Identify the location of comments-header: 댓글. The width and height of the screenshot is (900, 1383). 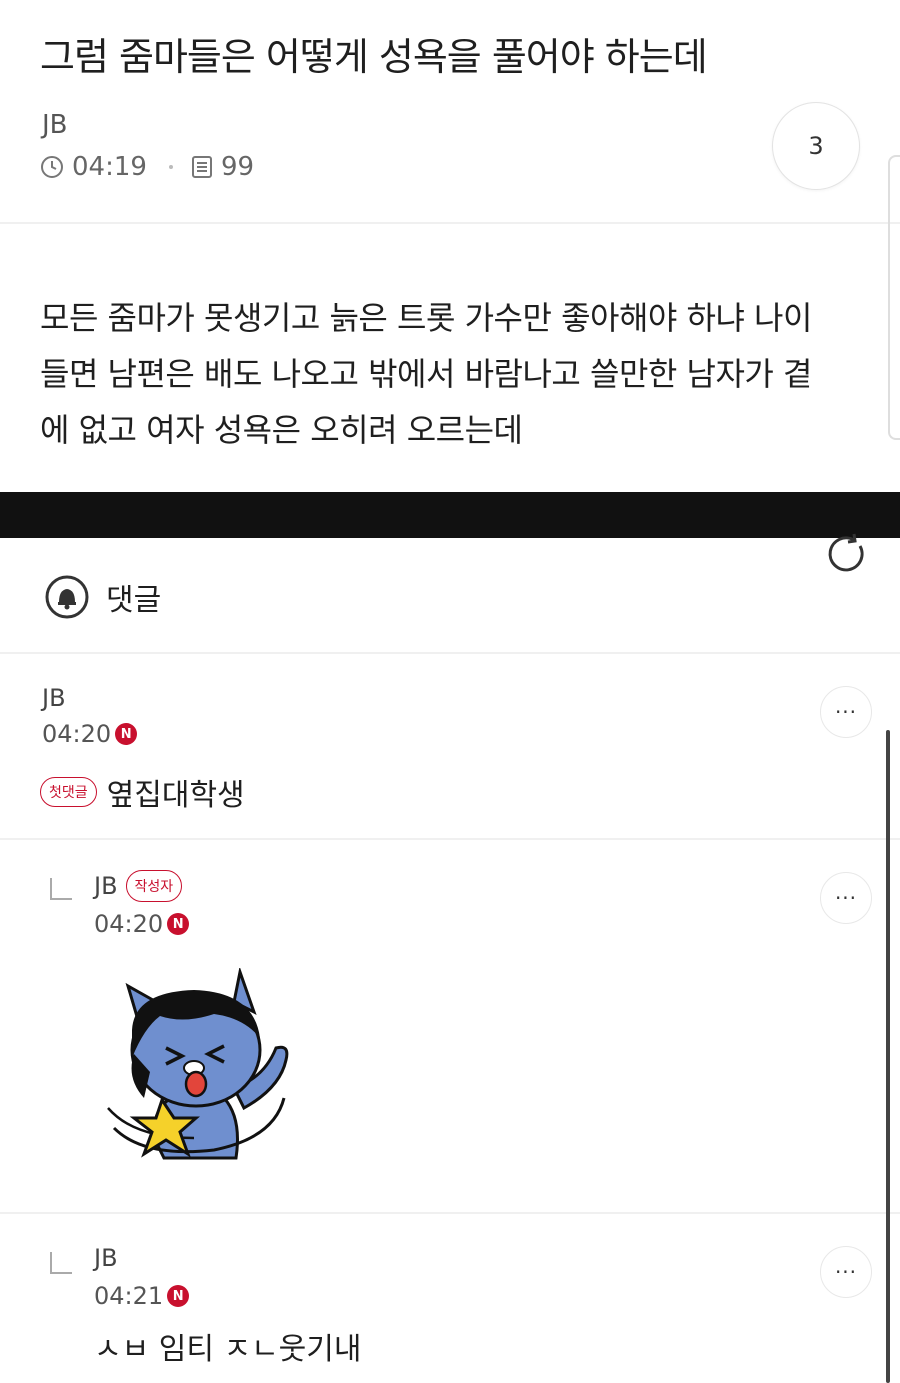
(102, 597).